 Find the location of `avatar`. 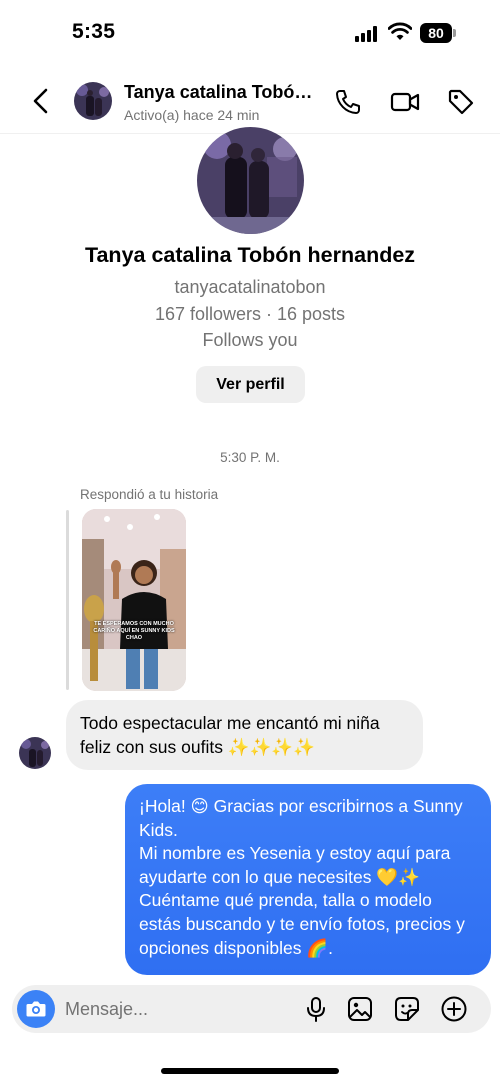

avatar is located at coordinates (93, 101).